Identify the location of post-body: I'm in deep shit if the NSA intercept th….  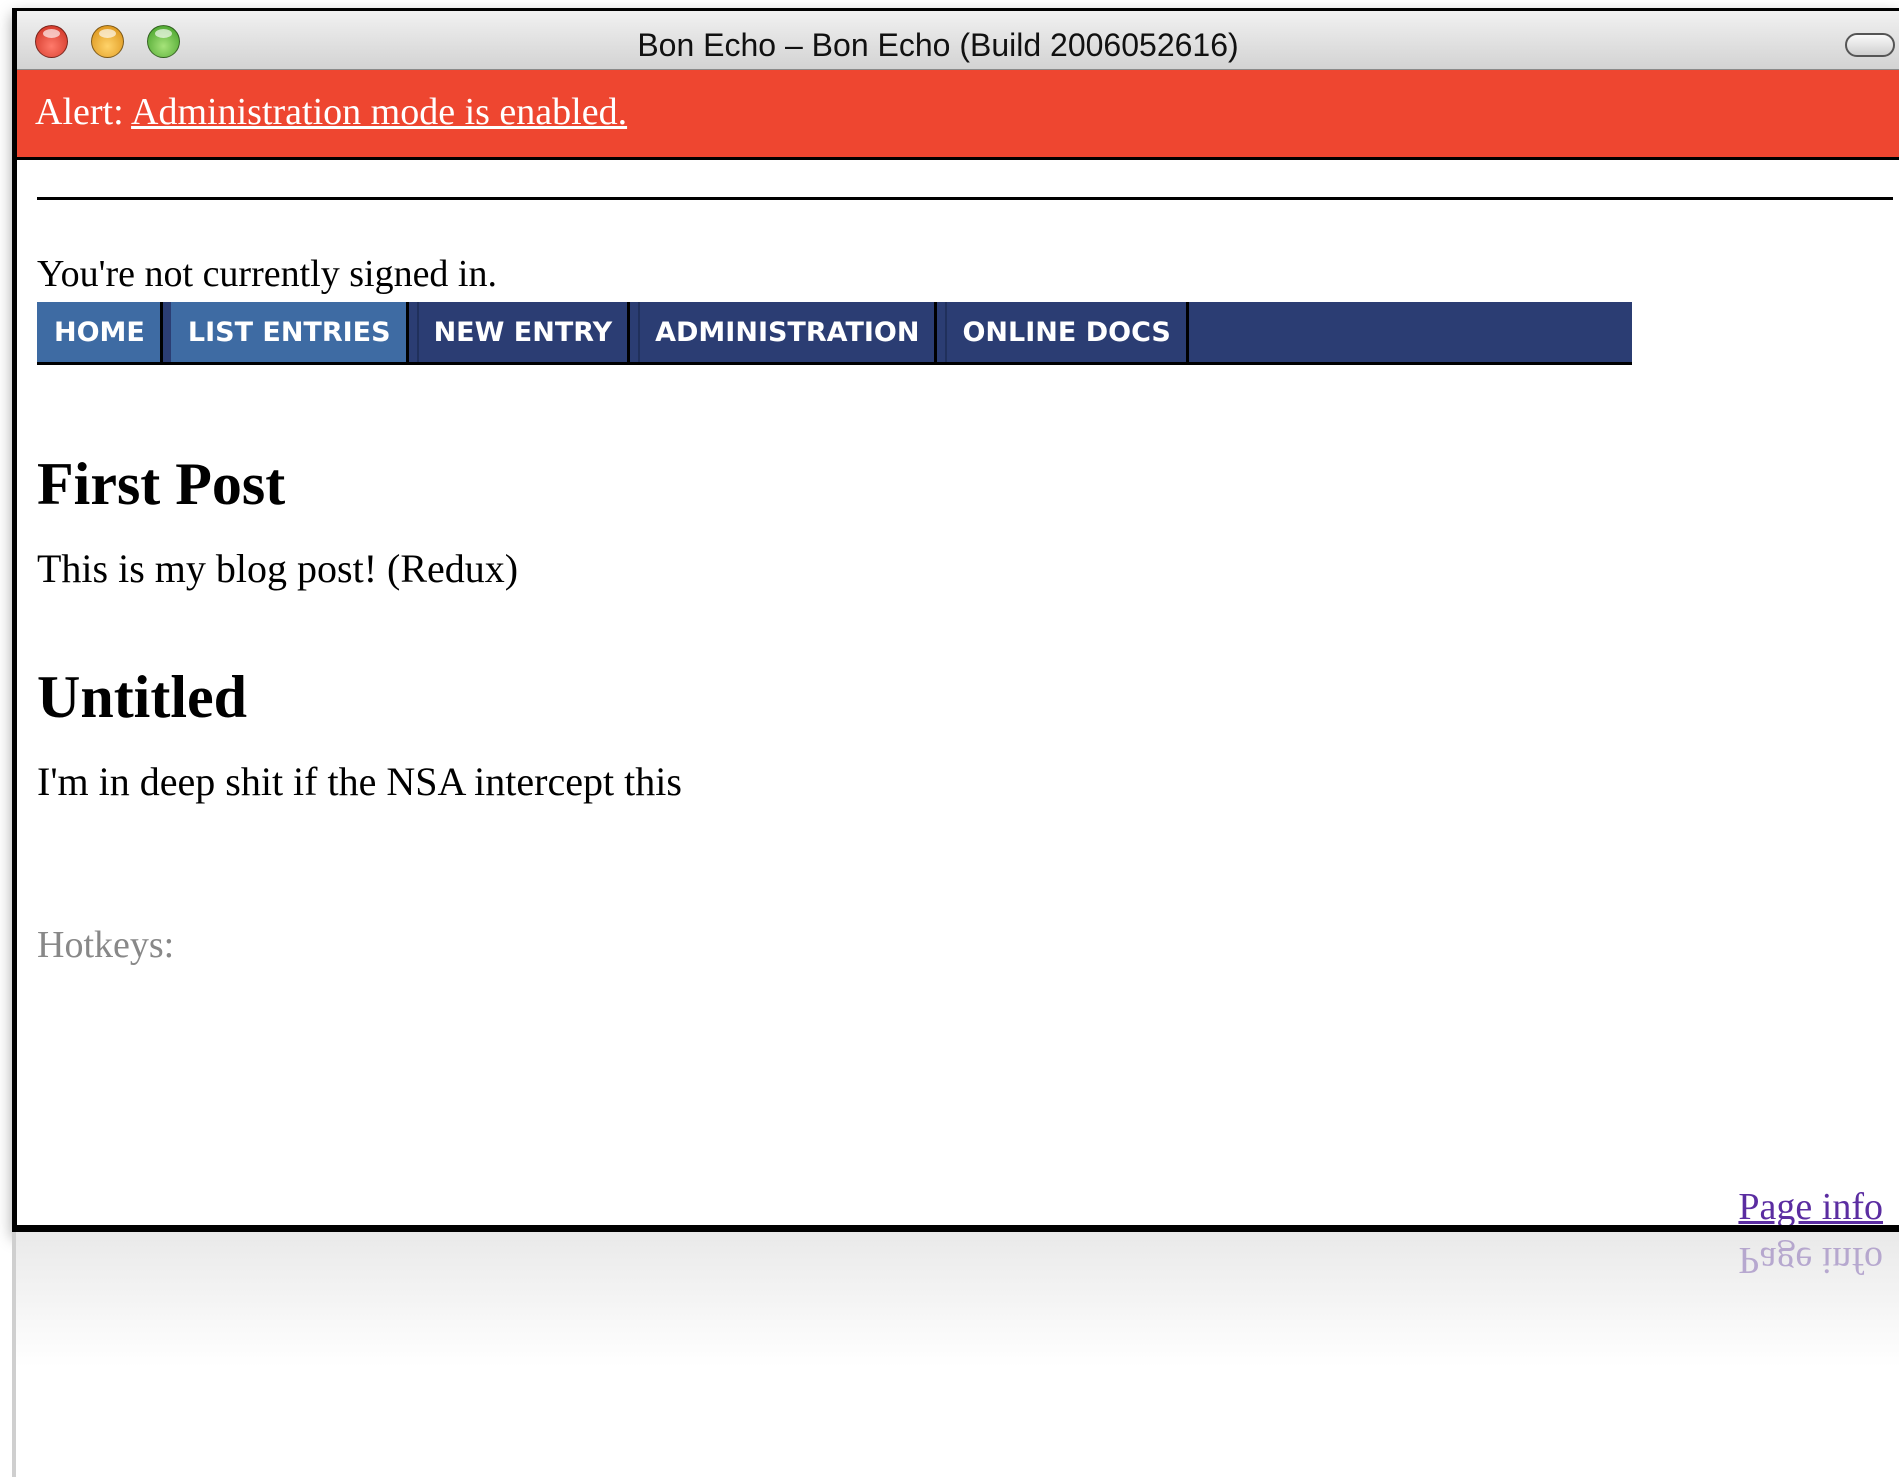
(359, 781).